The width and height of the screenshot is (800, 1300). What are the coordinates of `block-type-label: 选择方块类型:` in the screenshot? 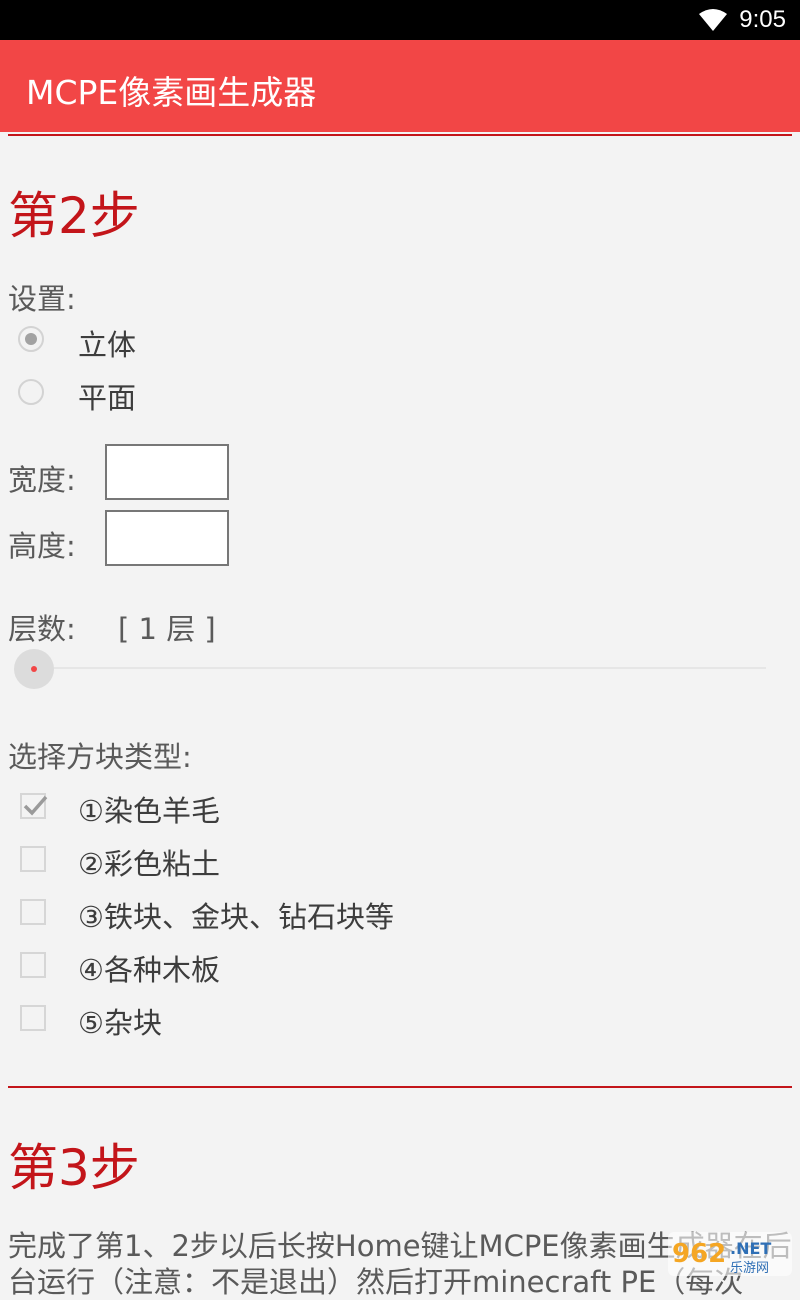 It's located at (100, 757).